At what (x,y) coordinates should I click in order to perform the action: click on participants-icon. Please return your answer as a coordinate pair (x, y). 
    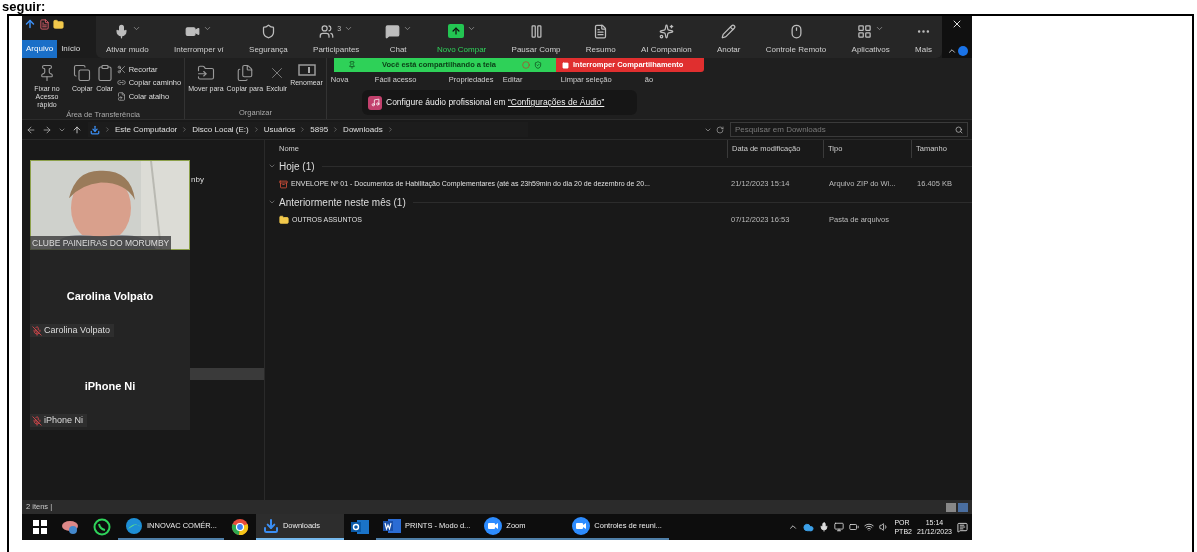
    Looking at the image, I should click on (327, 31).